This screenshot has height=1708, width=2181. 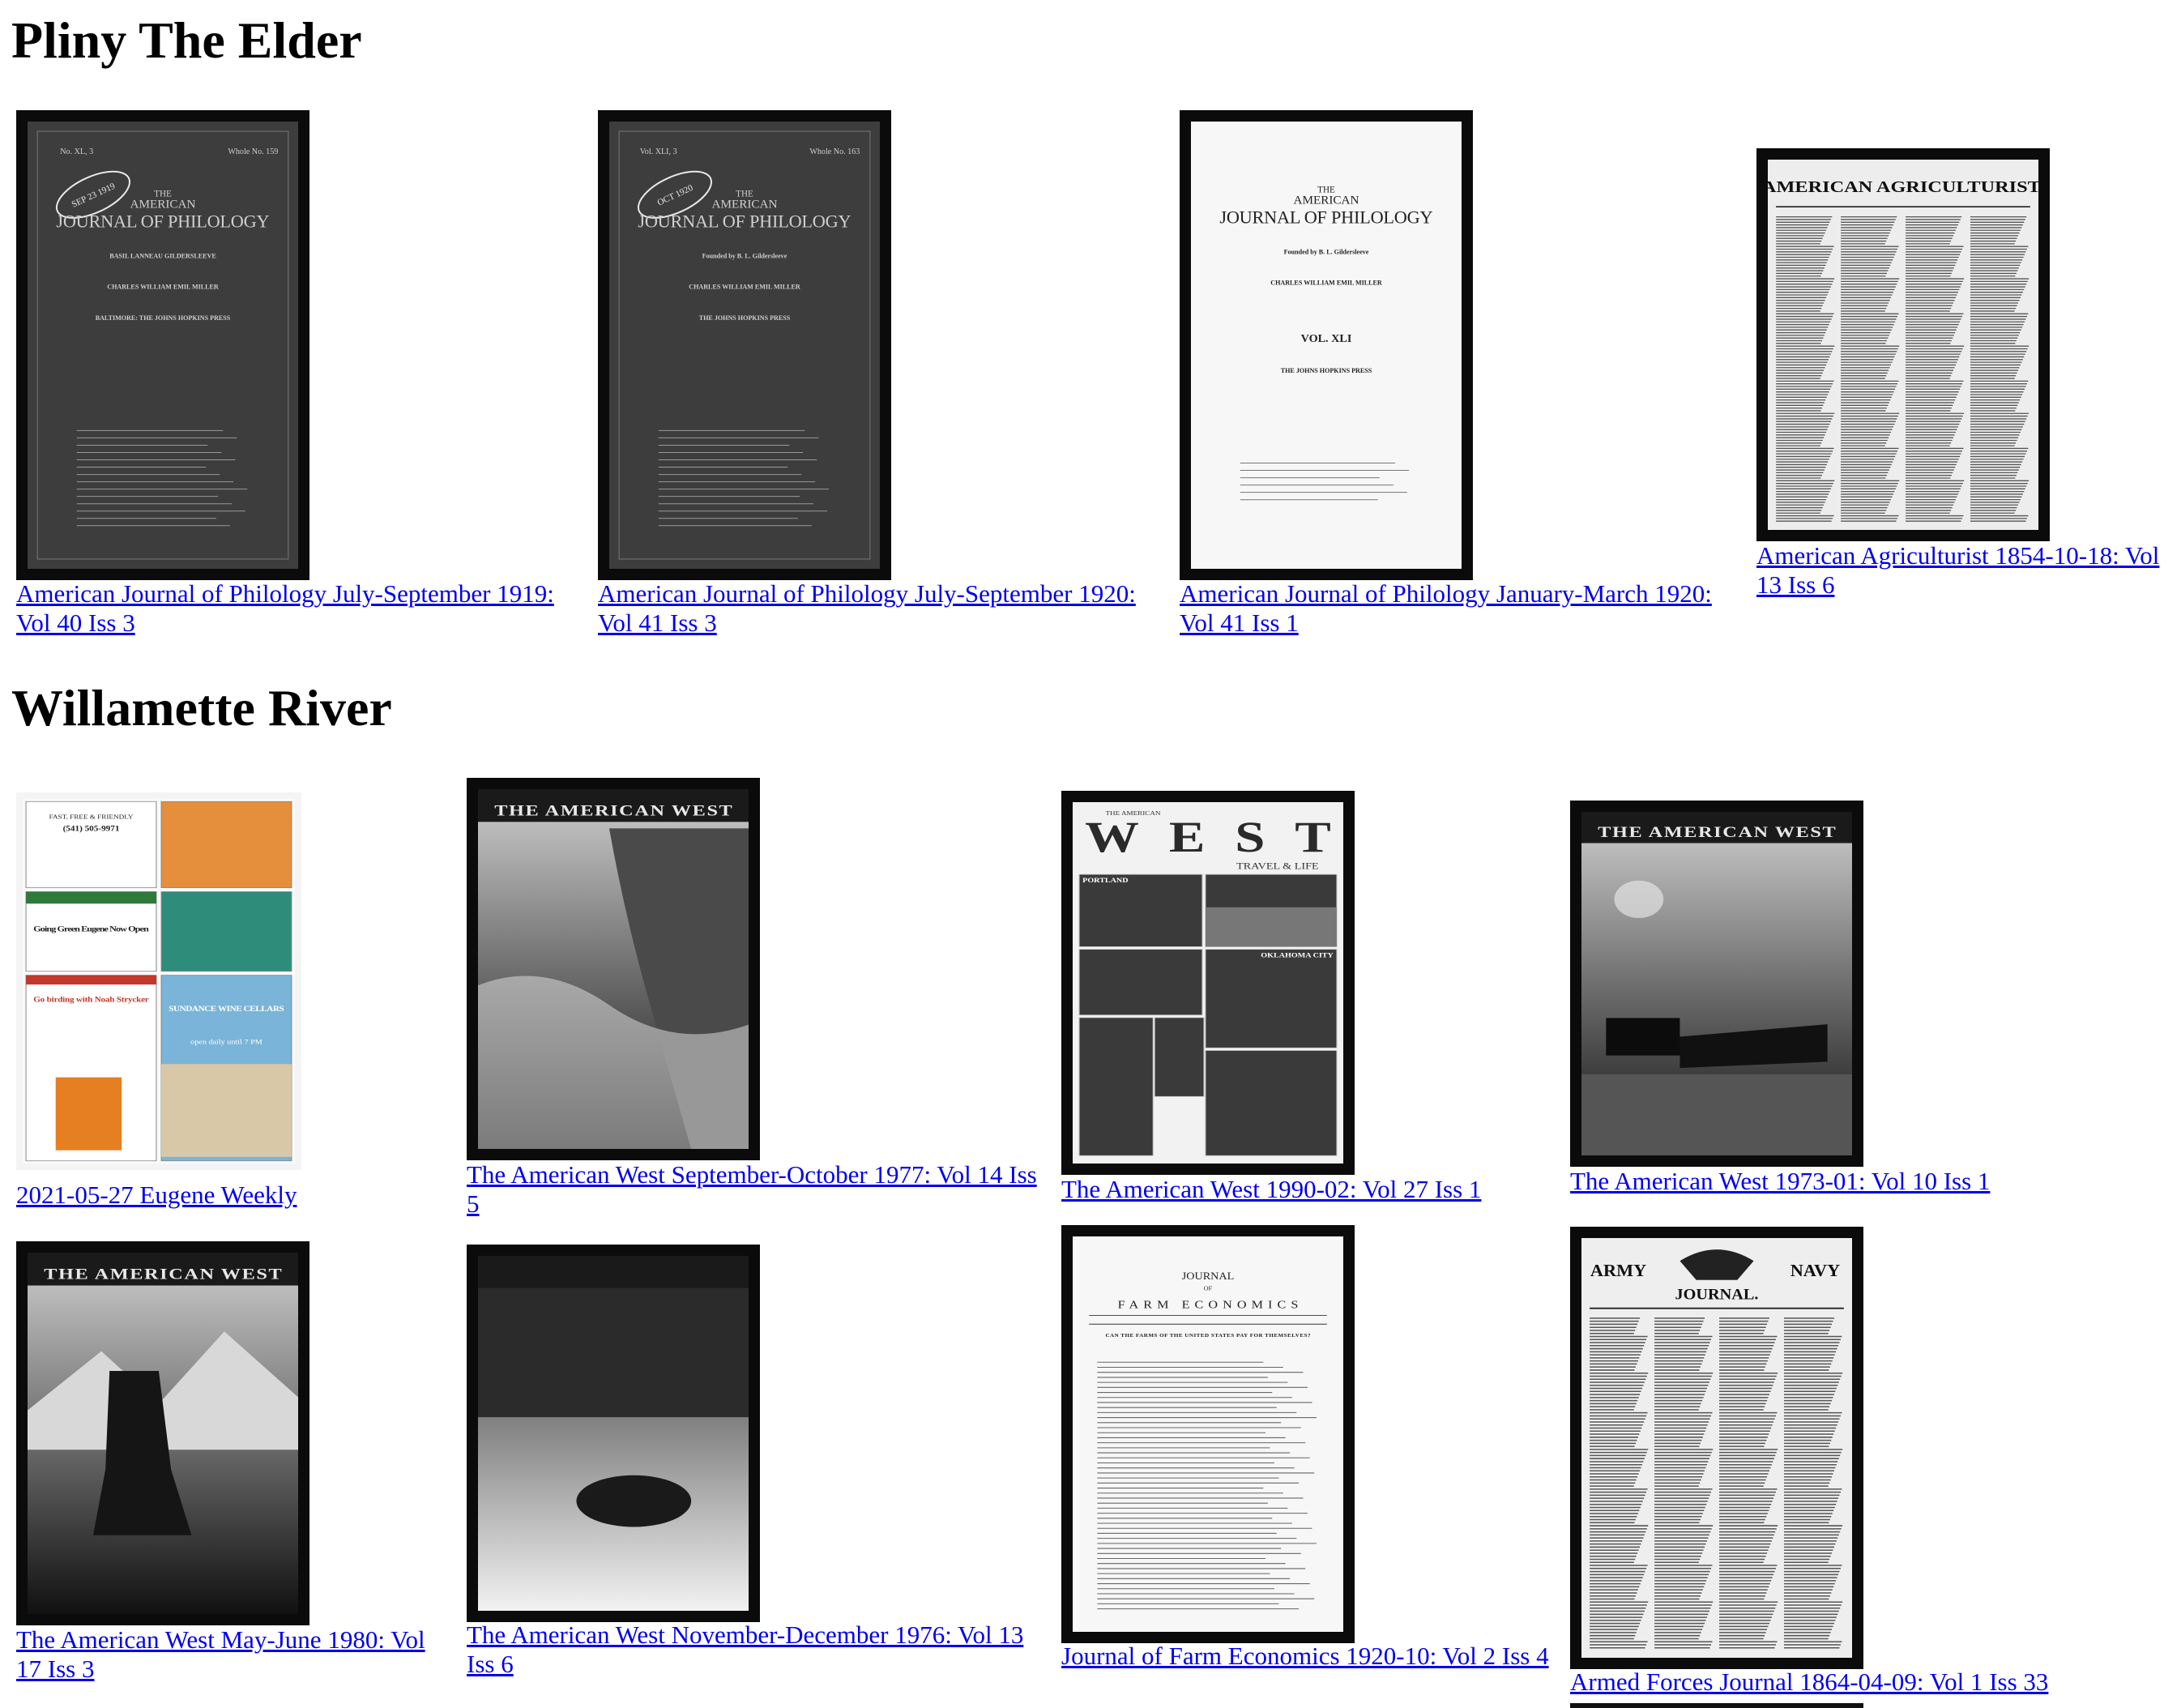 I want to click on moon-shape, so click(x=1639, y=899).